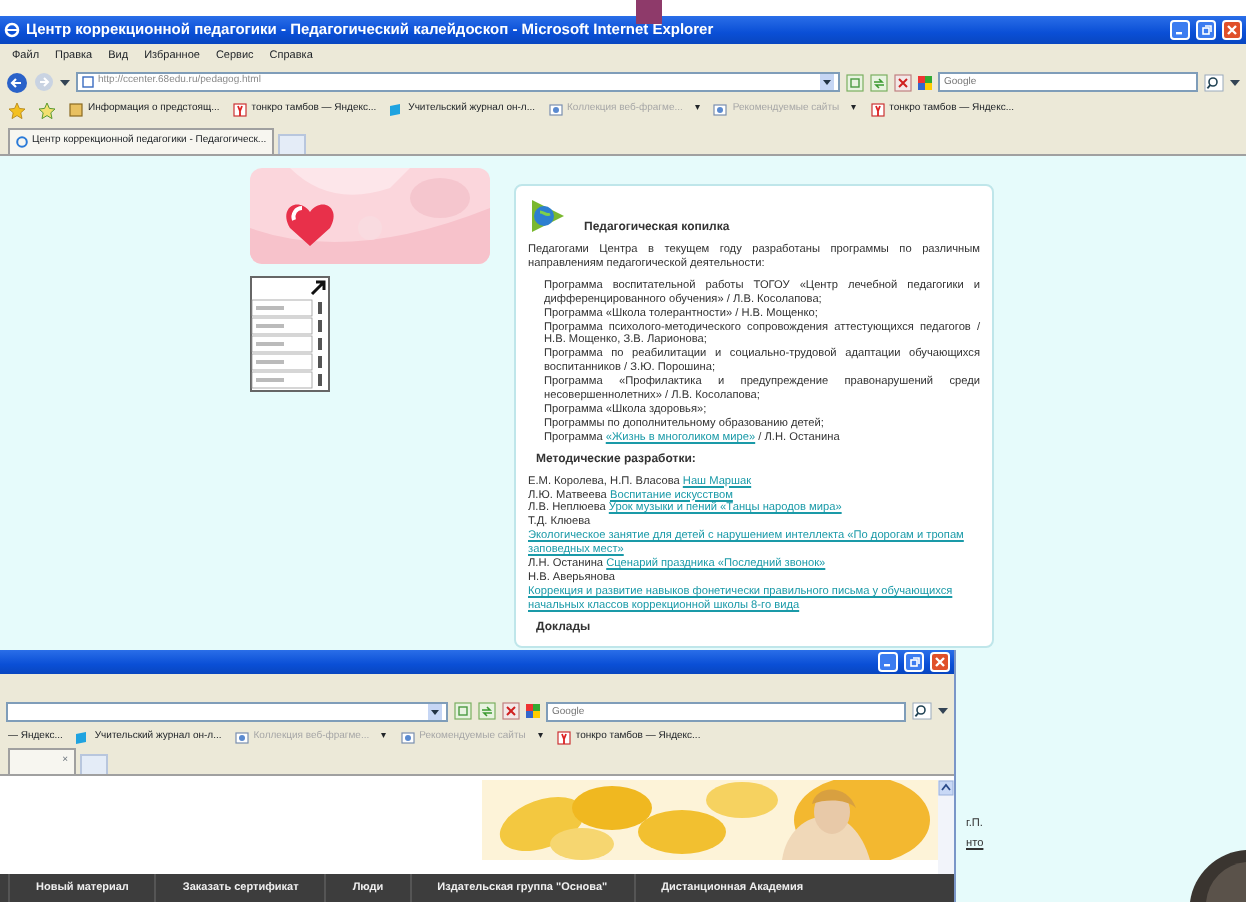 The image size is (1246, 902). I want to click on address-field, so click(227, 711).